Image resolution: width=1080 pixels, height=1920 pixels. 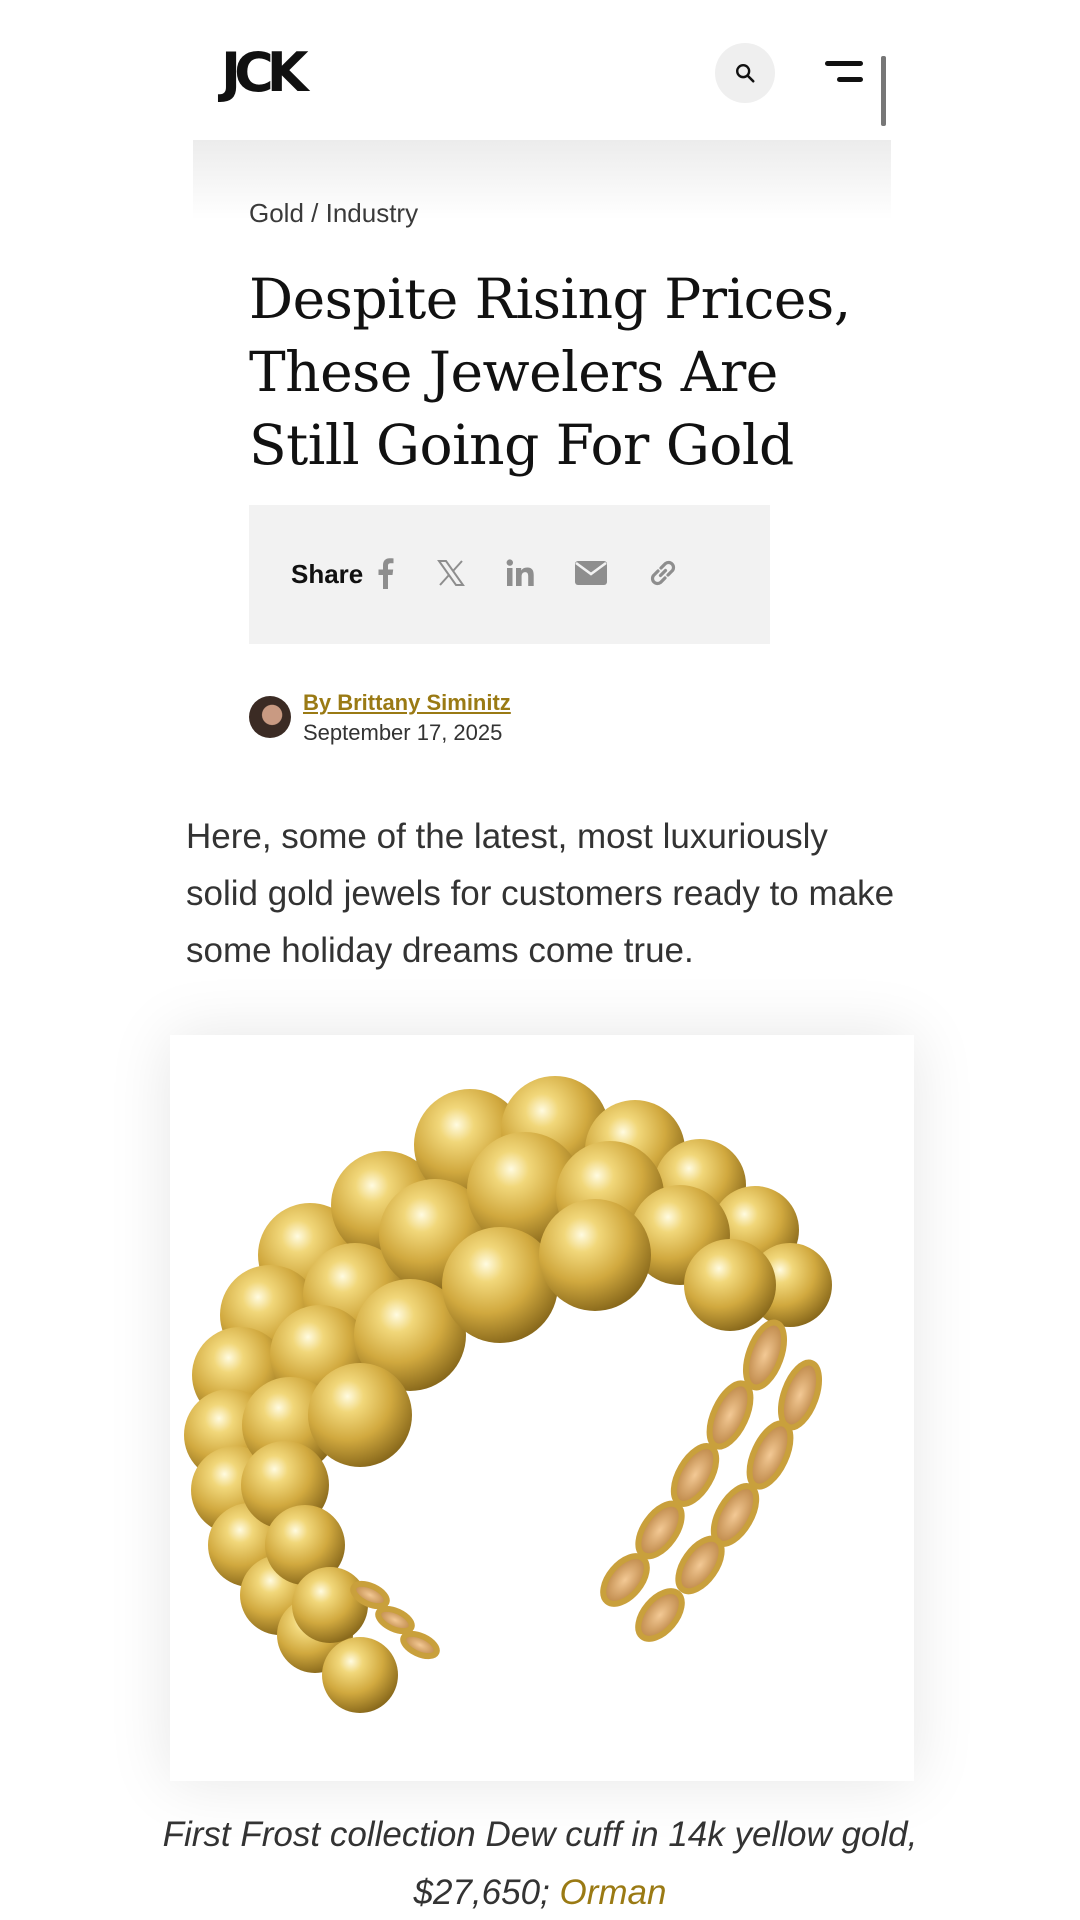 I want to click on breadcrumb-gold: Gold, so click(x=276, y=213).